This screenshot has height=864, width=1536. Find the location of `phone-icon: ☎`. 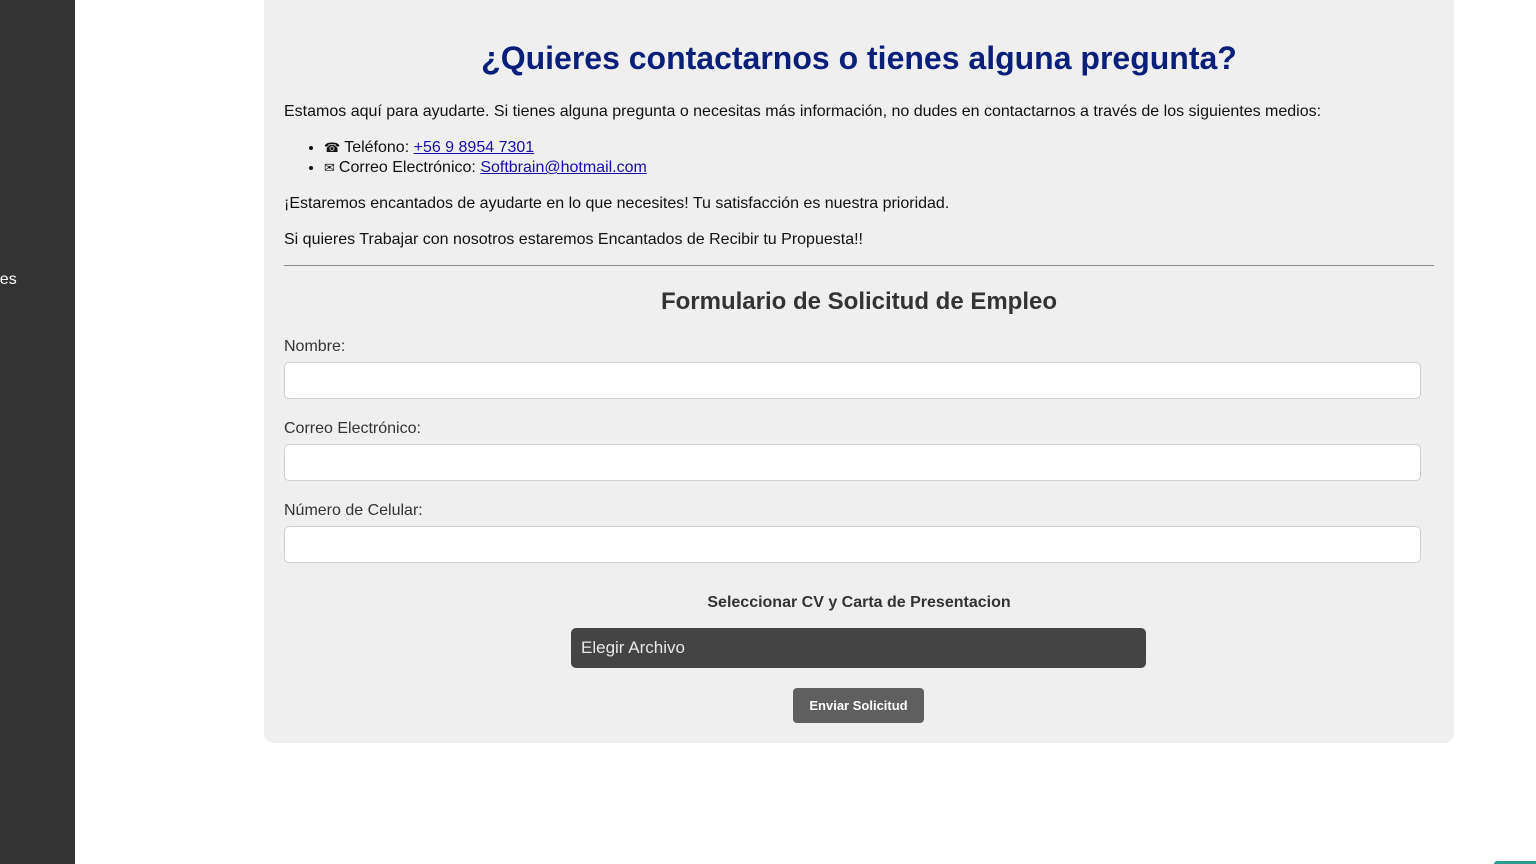

phone-icon: ☎ is located at coordinates (332, 147).